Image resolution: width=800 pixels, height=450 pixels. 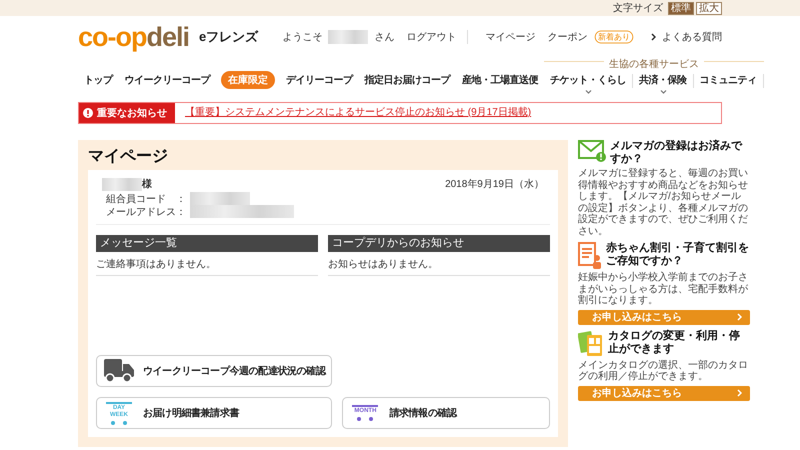 What do you see at coordinates (500, 81) in the screenshot?
I see `nav-item: 産地・工場直送便` at bounding box center [500, 81].